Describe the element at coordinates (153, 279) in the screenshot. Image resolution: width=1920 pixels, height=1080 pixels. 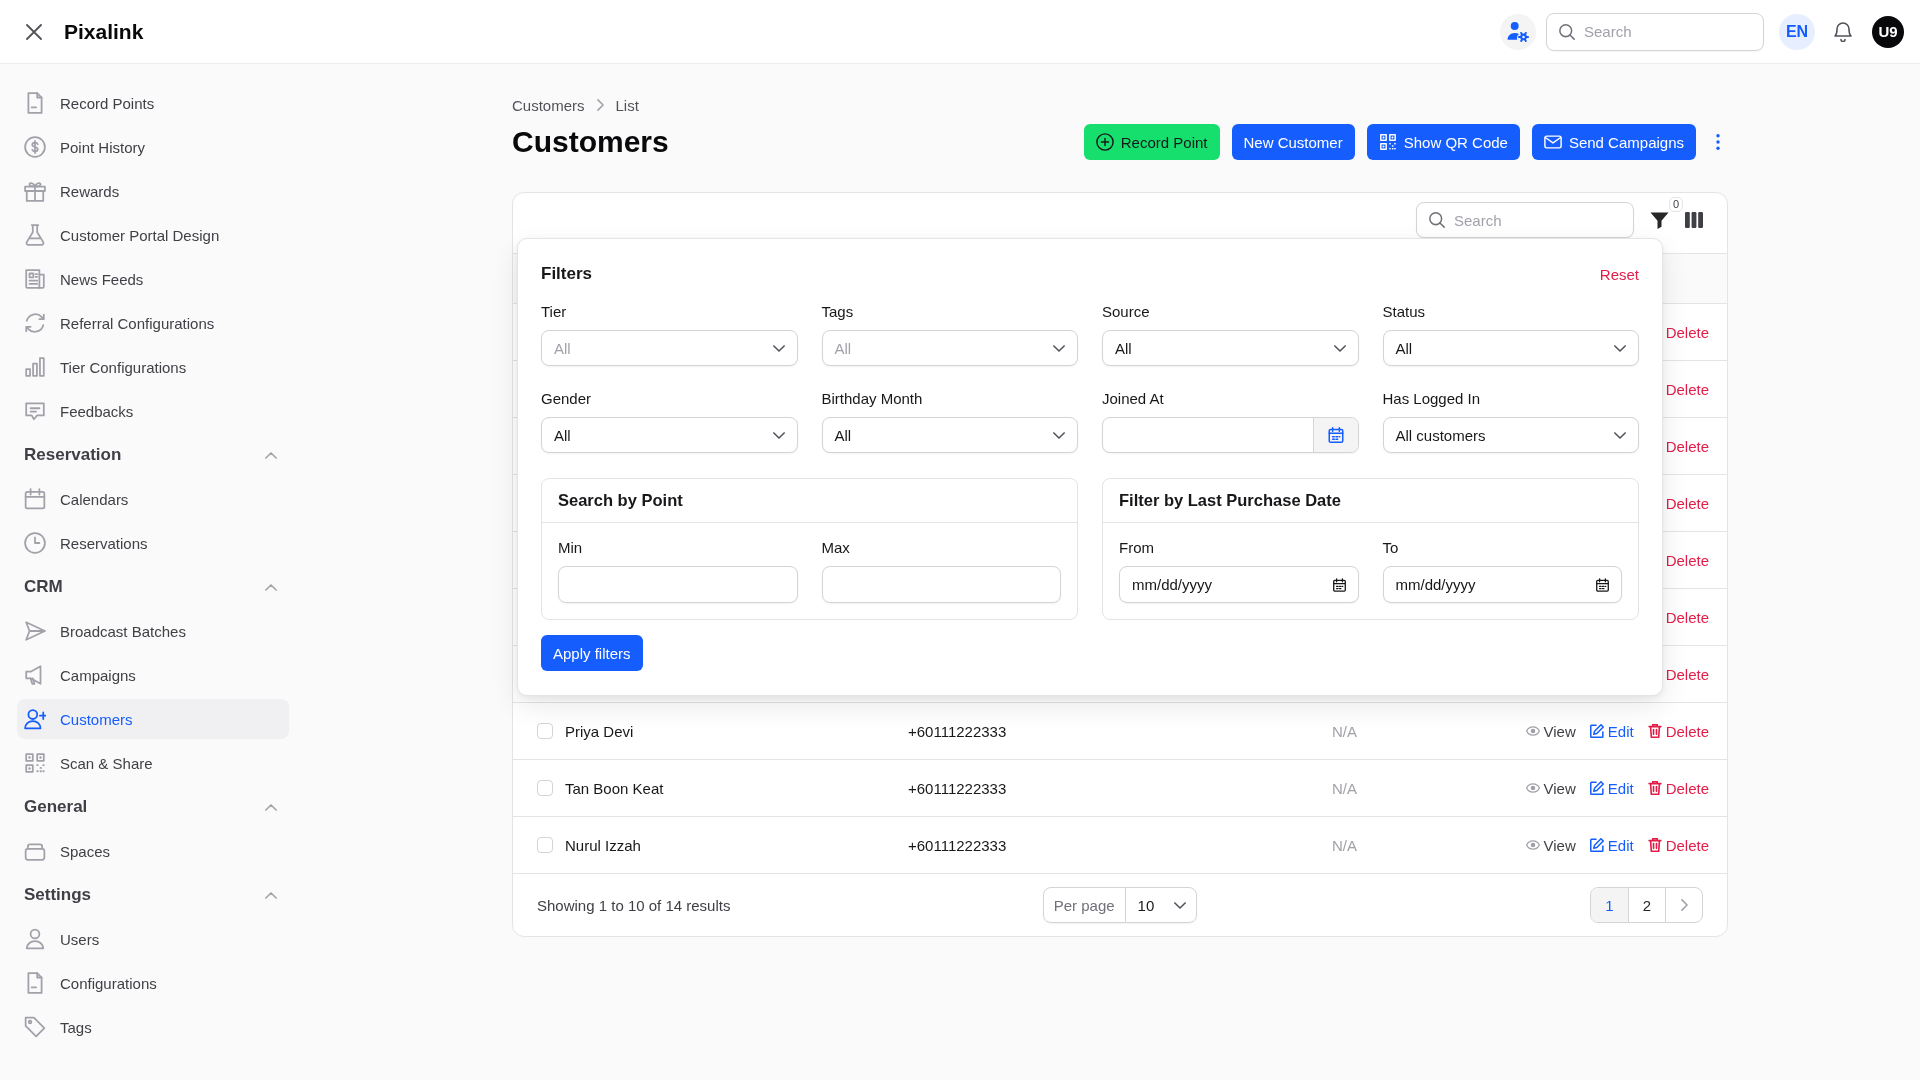
I see `sidebar-item: News Feeds` at that location.